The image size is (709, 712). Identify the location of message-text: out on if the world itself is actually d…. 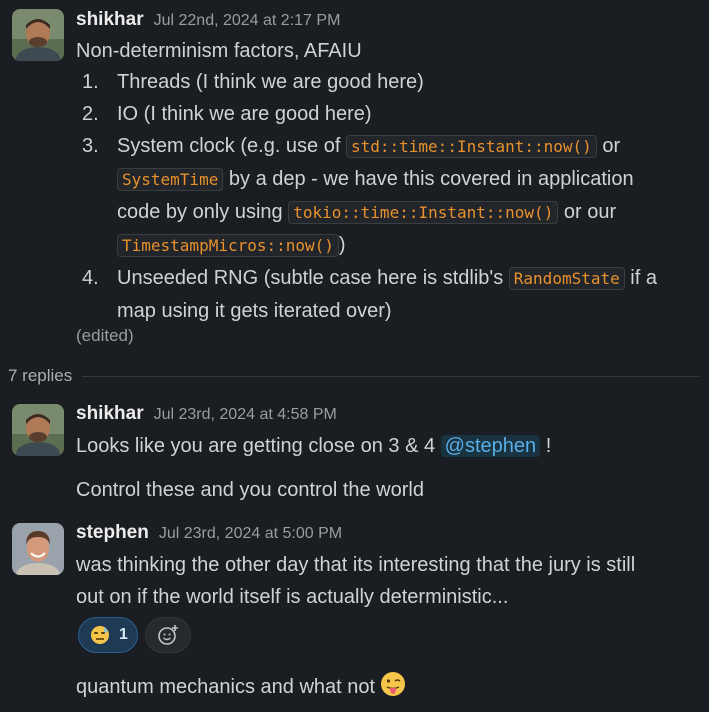
(292, 597).